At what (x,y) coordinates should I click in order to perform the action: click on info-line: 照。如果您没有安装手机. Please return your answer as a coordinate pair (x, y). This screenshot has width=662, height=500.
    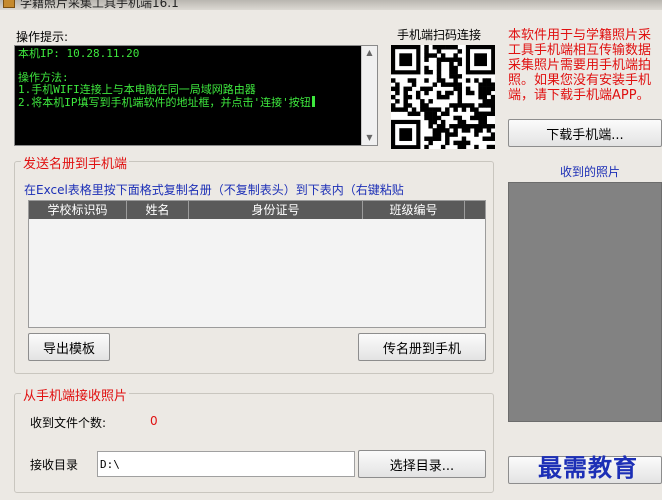
    Looking at the image, I should click on (580, 80).